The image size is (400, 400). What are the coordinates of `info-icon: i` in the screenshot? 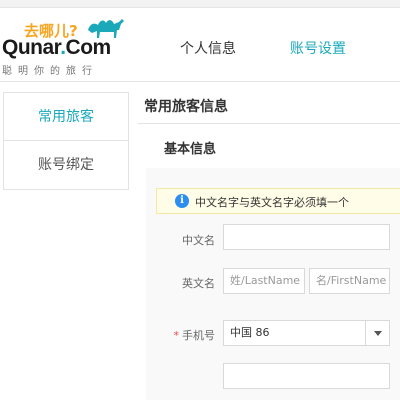 It's located at (182, 201).